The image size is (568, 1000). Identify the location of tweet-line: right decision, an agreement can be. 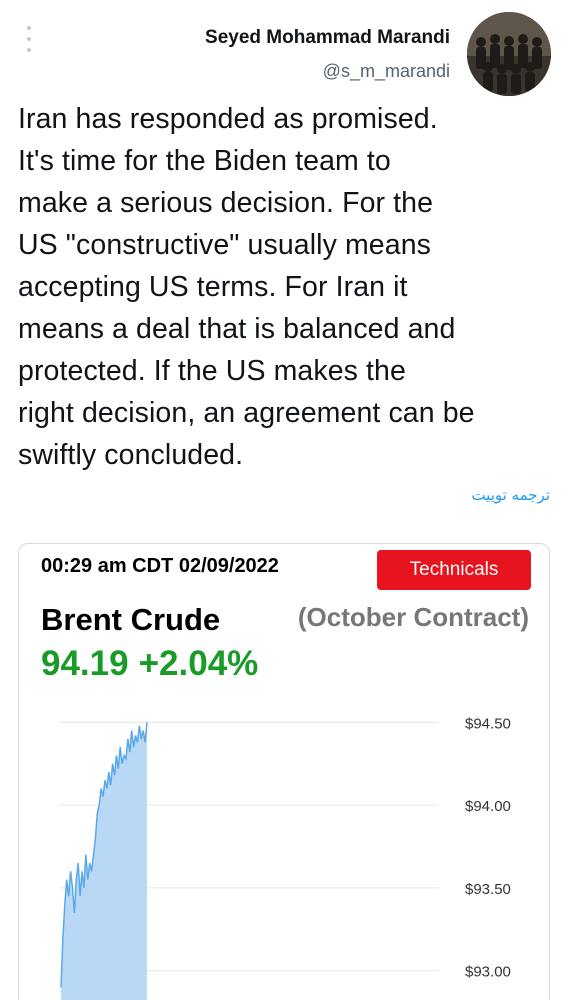
(246, 413).